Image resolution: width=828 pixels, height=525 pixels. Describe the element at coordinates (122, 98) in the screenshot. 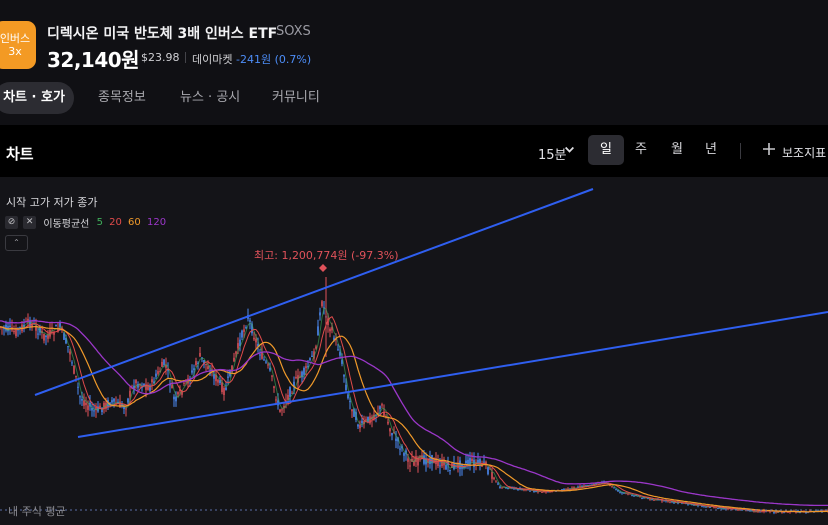

I see `tab-stock-info: 종목정보` at that location.